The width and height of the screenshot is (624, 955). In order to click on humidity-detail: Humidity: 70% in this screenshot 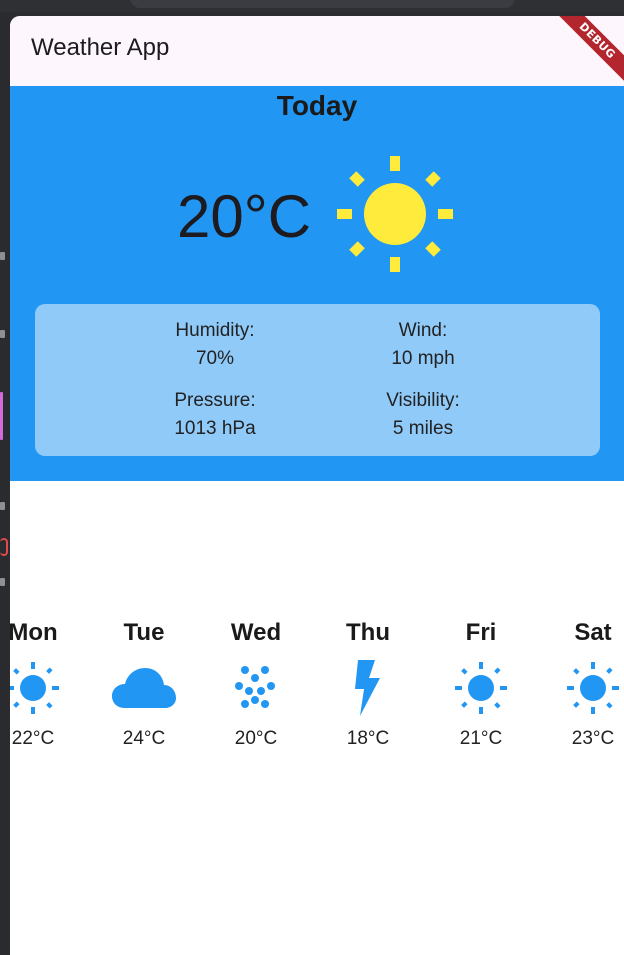, I will do `click(215, 345)`.